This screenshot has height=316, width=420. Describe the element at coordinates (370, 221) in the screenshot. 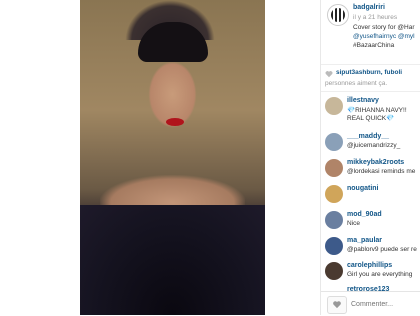

I see `list-item: mod_90ad Nice` at that location.